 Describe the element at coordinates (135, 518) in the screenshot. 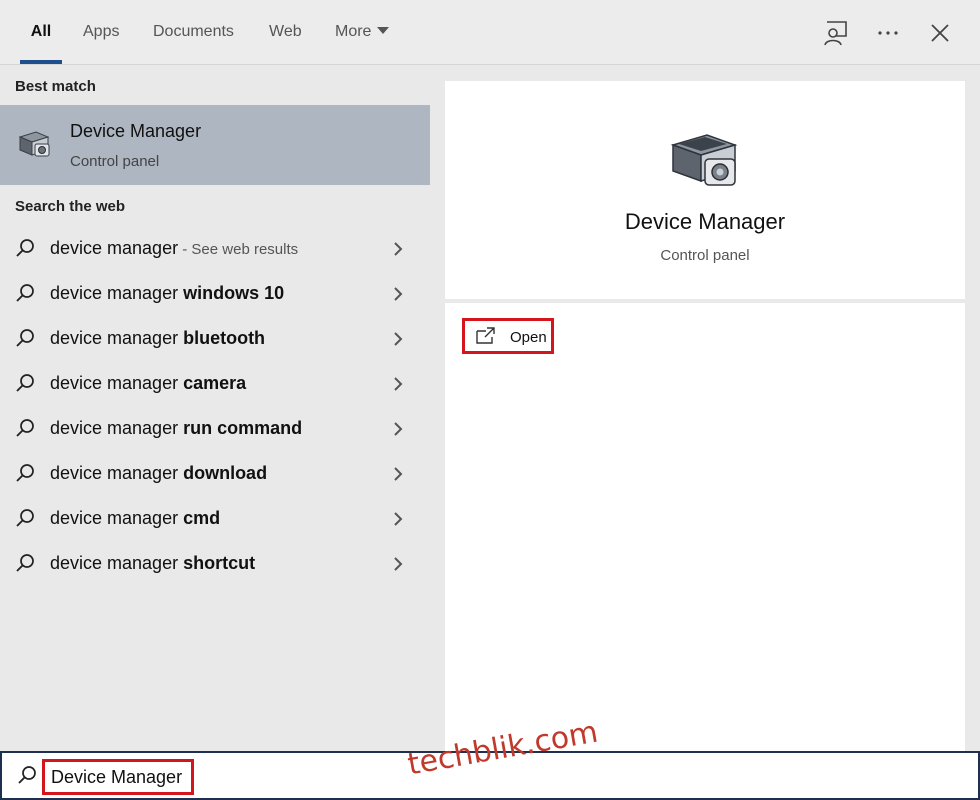

I see `web-result-label: device manager cmd` at that location.